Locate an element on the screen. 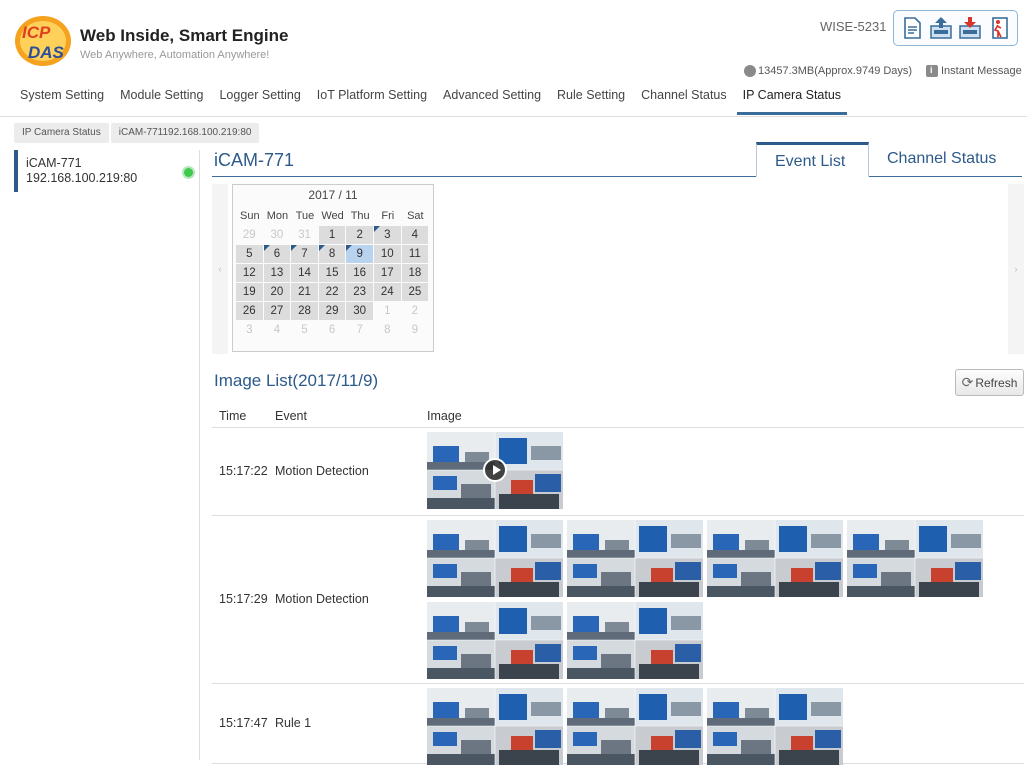 The width and height of the screenshot is (1027, 765). status-indicator-icon is located at coordinates (188, 172).